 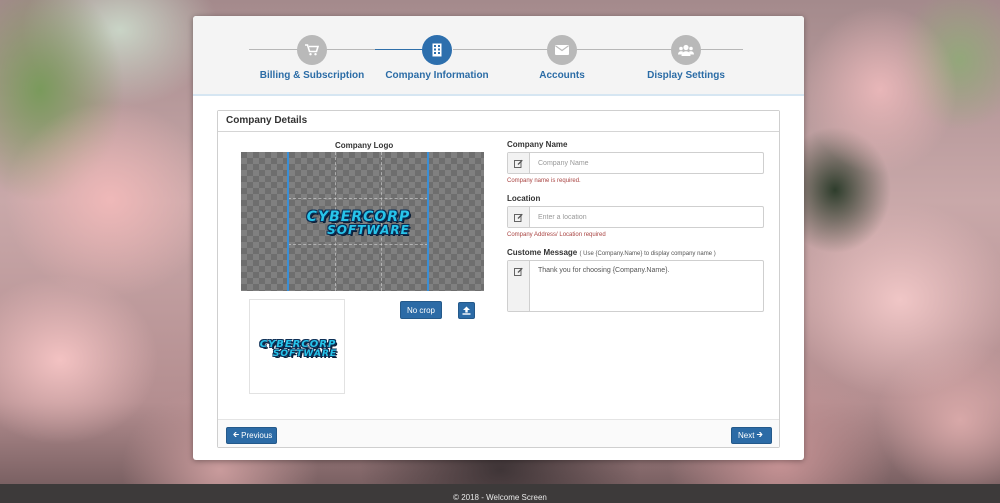 I want to click on cart-icon, so click(x=312, y=50).